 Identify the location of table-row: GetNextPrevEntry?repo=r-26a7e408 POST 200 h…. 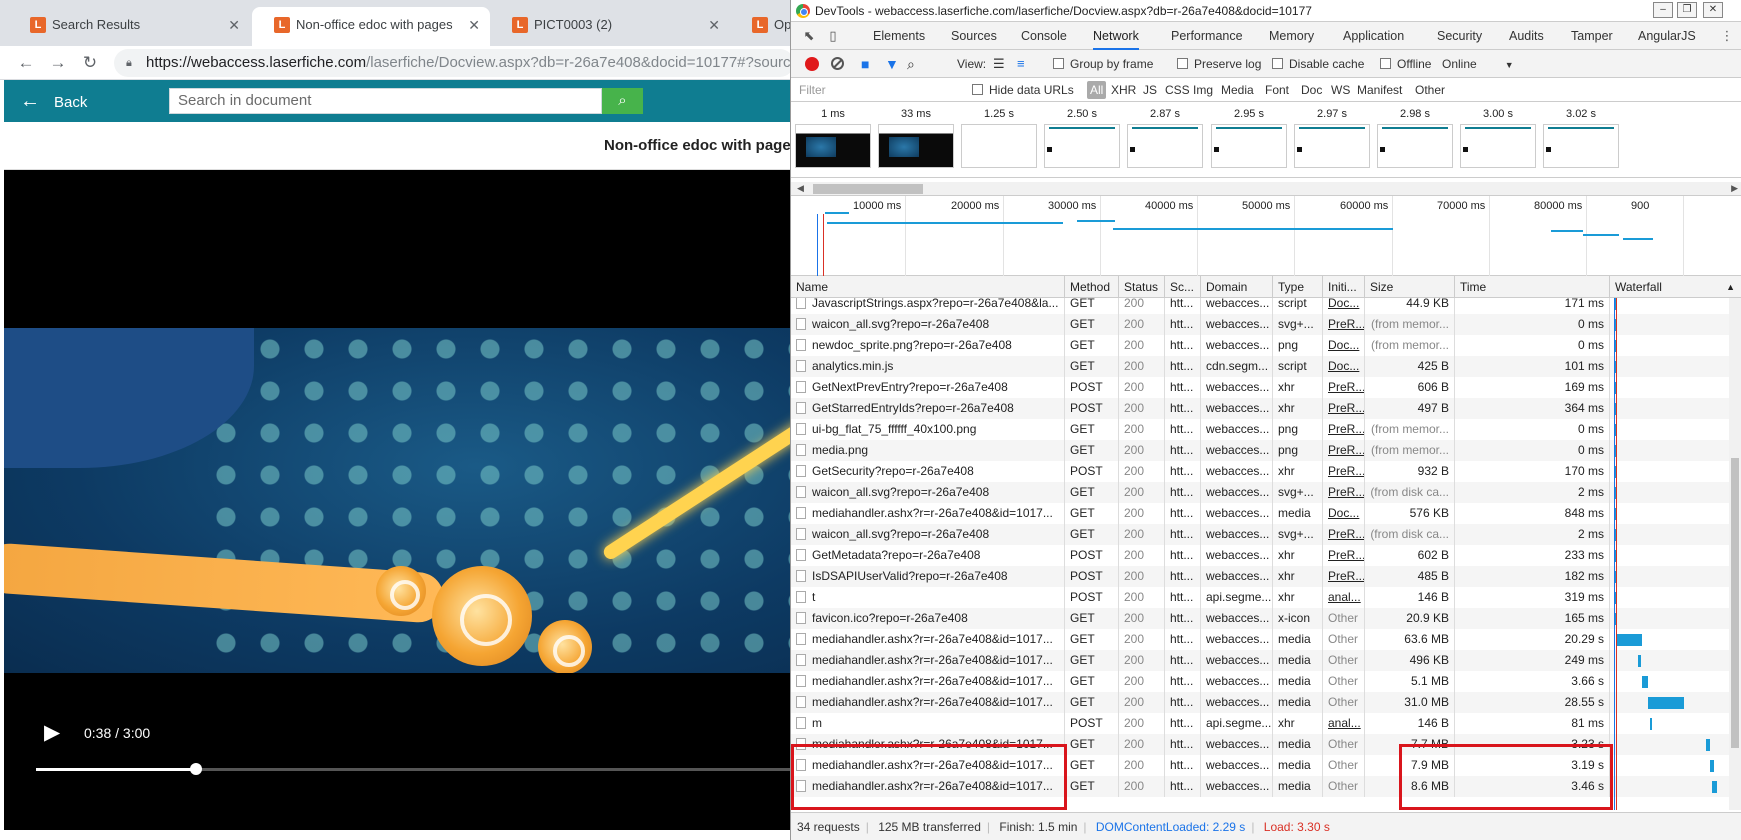
(1263, 387).